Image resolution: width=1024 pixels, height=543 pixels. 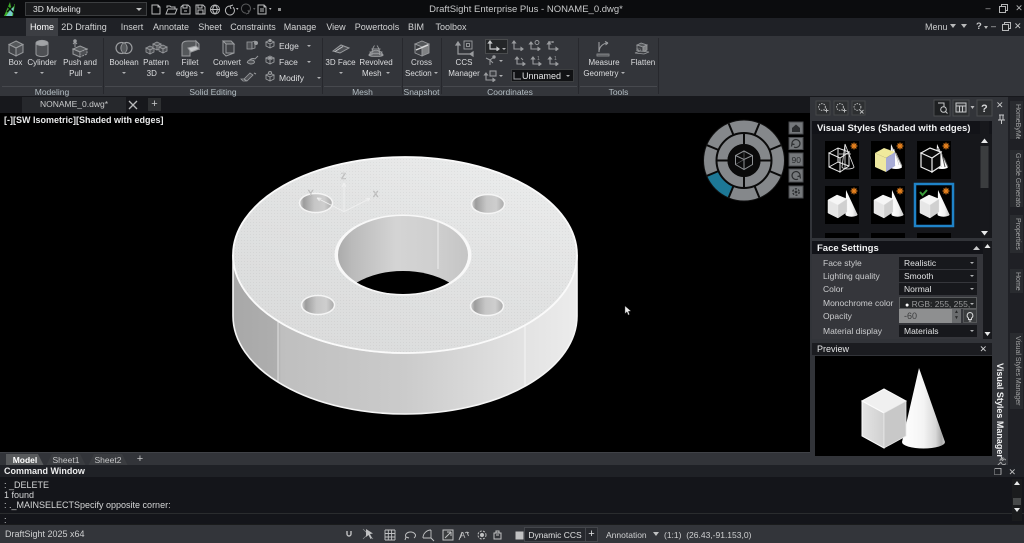 I want to click on svg-text: 90, so click(x=797, y=160).